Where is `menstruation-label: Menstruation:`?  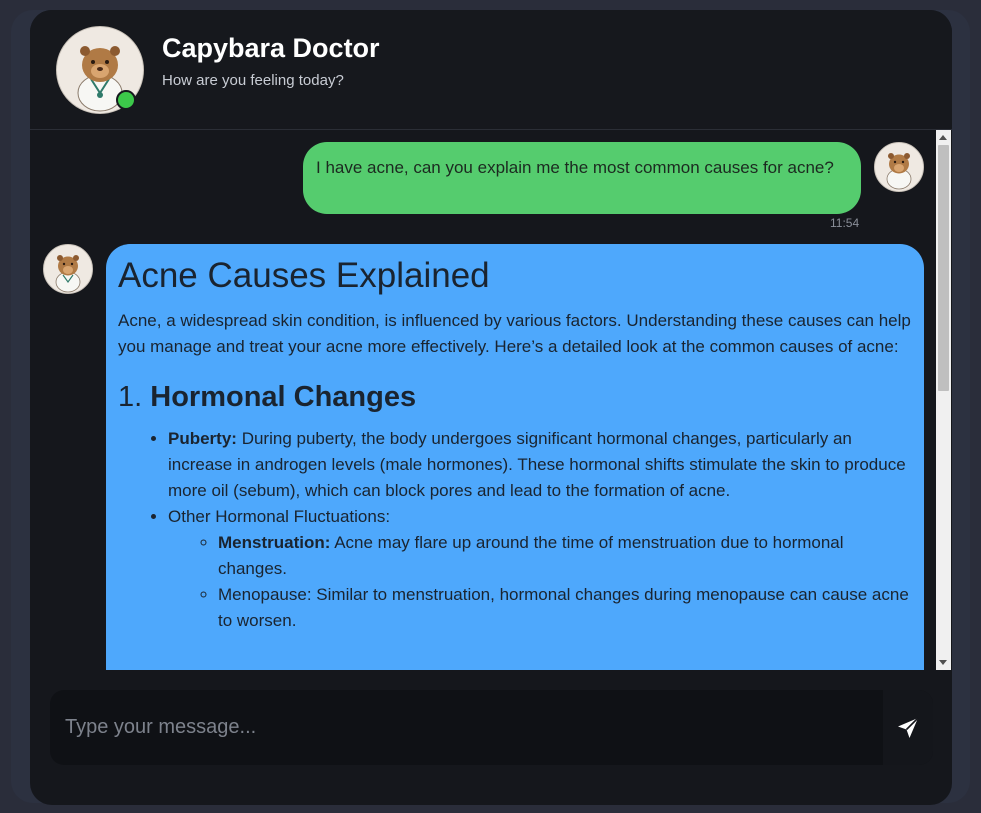 menstruation-label: Menstruation: is located at coordinates (274, 542).